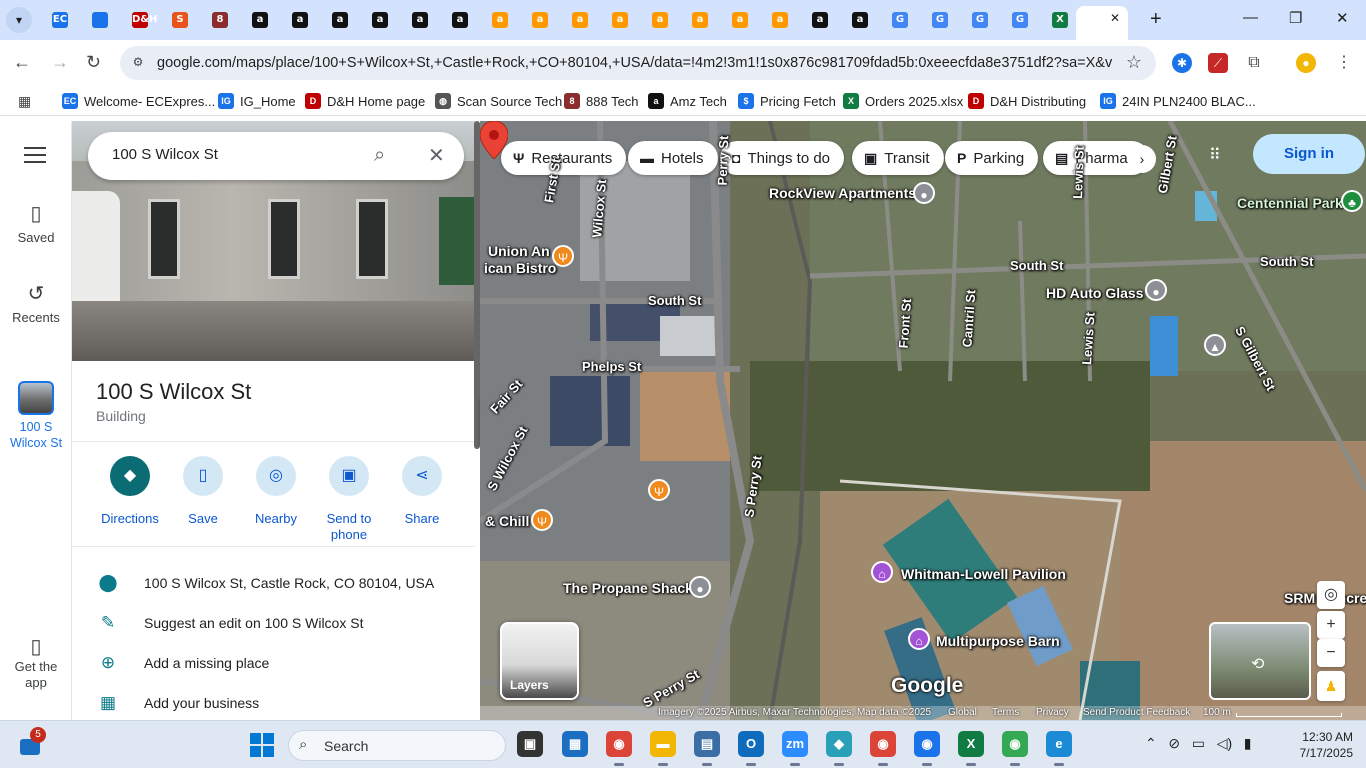 This screenshot has height=768, width=1366. What do you see at coordinates (276, 491) in the screenshot?
I see `nearby-button: ◎ Nearby` at bounding box center [276, 491].